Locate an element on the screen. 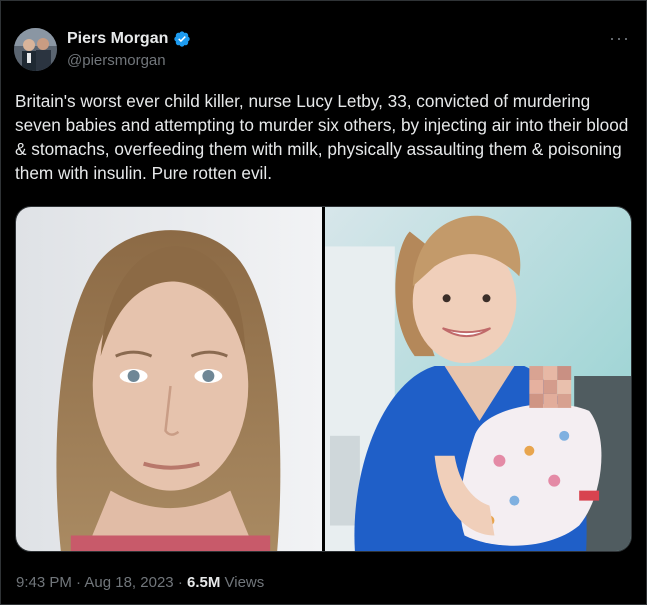  avatar-image is located at coordinates (35, 49).